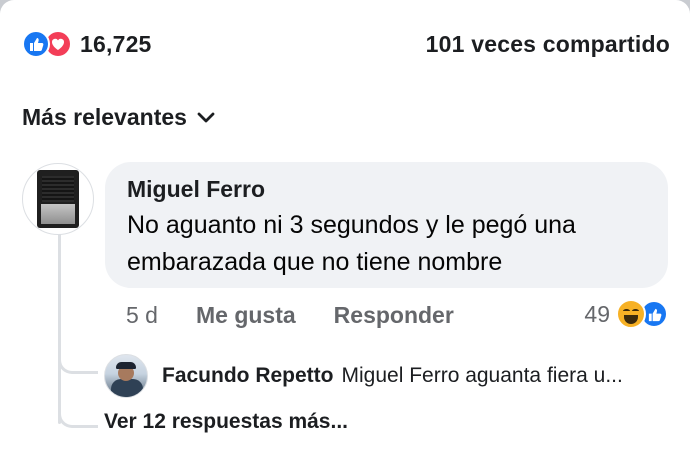 The image size is (690, 457). Describe the element at coordinates (631, 314) in the screenshot. I see `haha-icon` at that location.